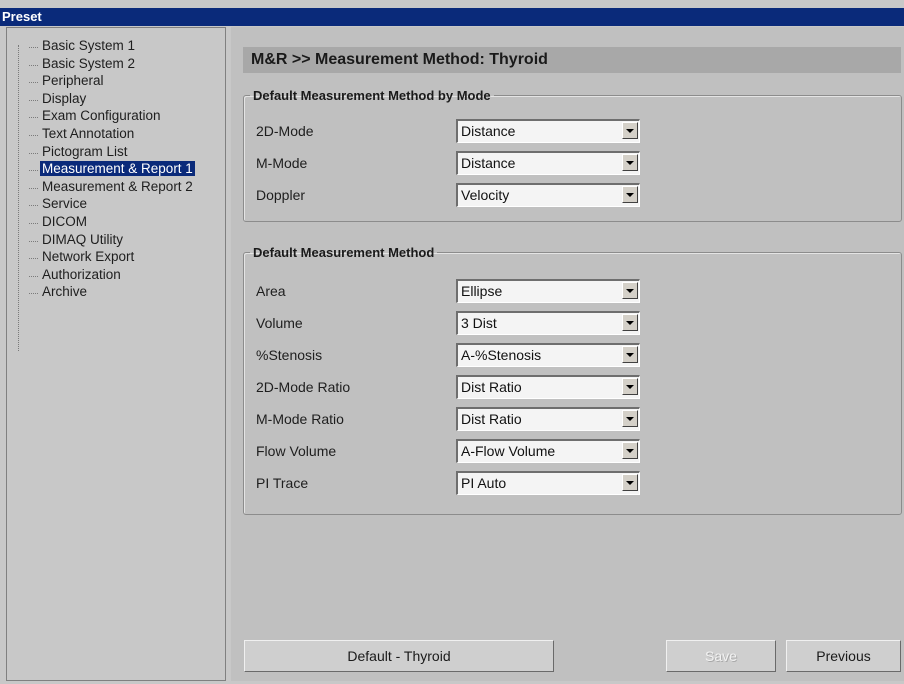 This screenshot has width=904, height=684. I want to click on tree-item-measurement-report-2: Measurement & Report 2, so click(106, 188).